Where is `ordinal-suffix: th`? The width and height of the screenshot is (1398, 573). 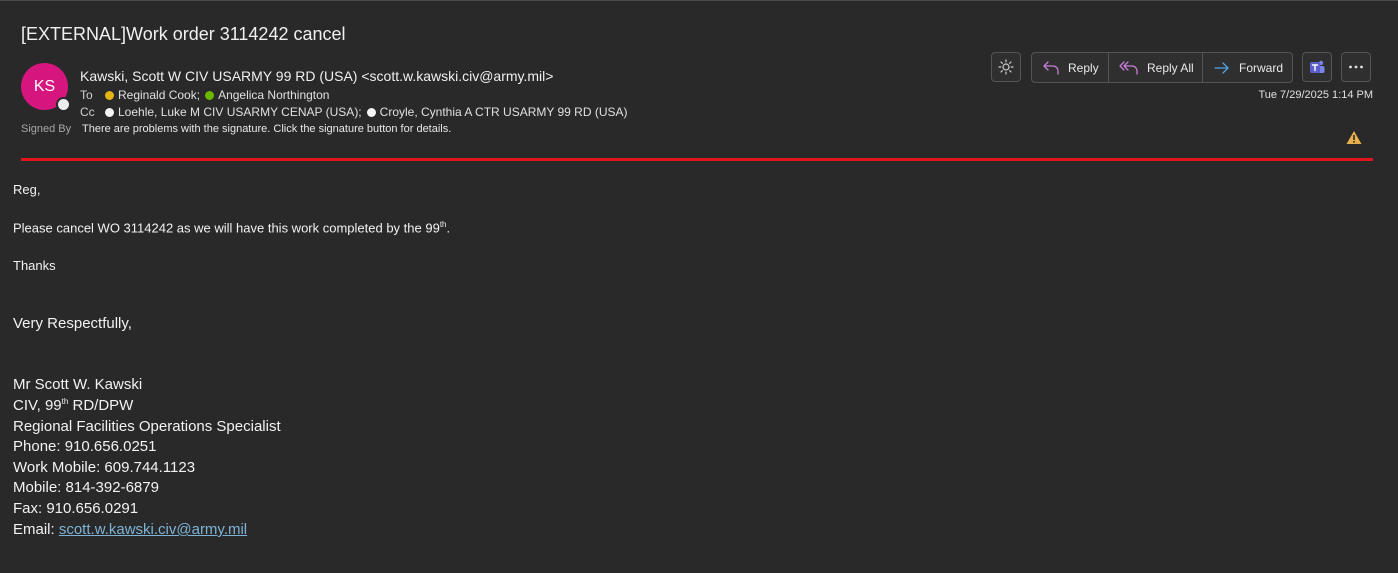
ordinal-suffix: th is located at coordinates (443, 224).